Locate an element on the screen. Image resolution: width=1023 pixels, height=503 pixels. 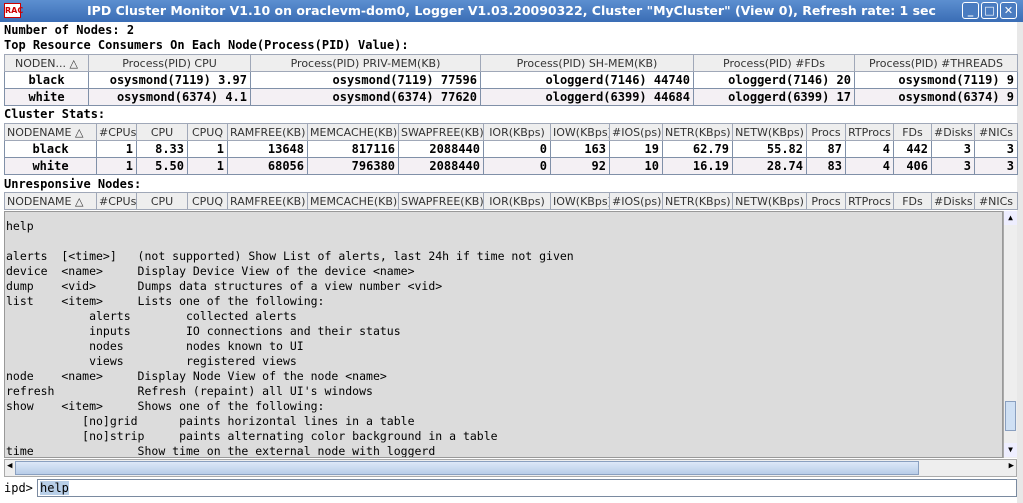
table-cell: 0 is located at coordinates (517, 149).